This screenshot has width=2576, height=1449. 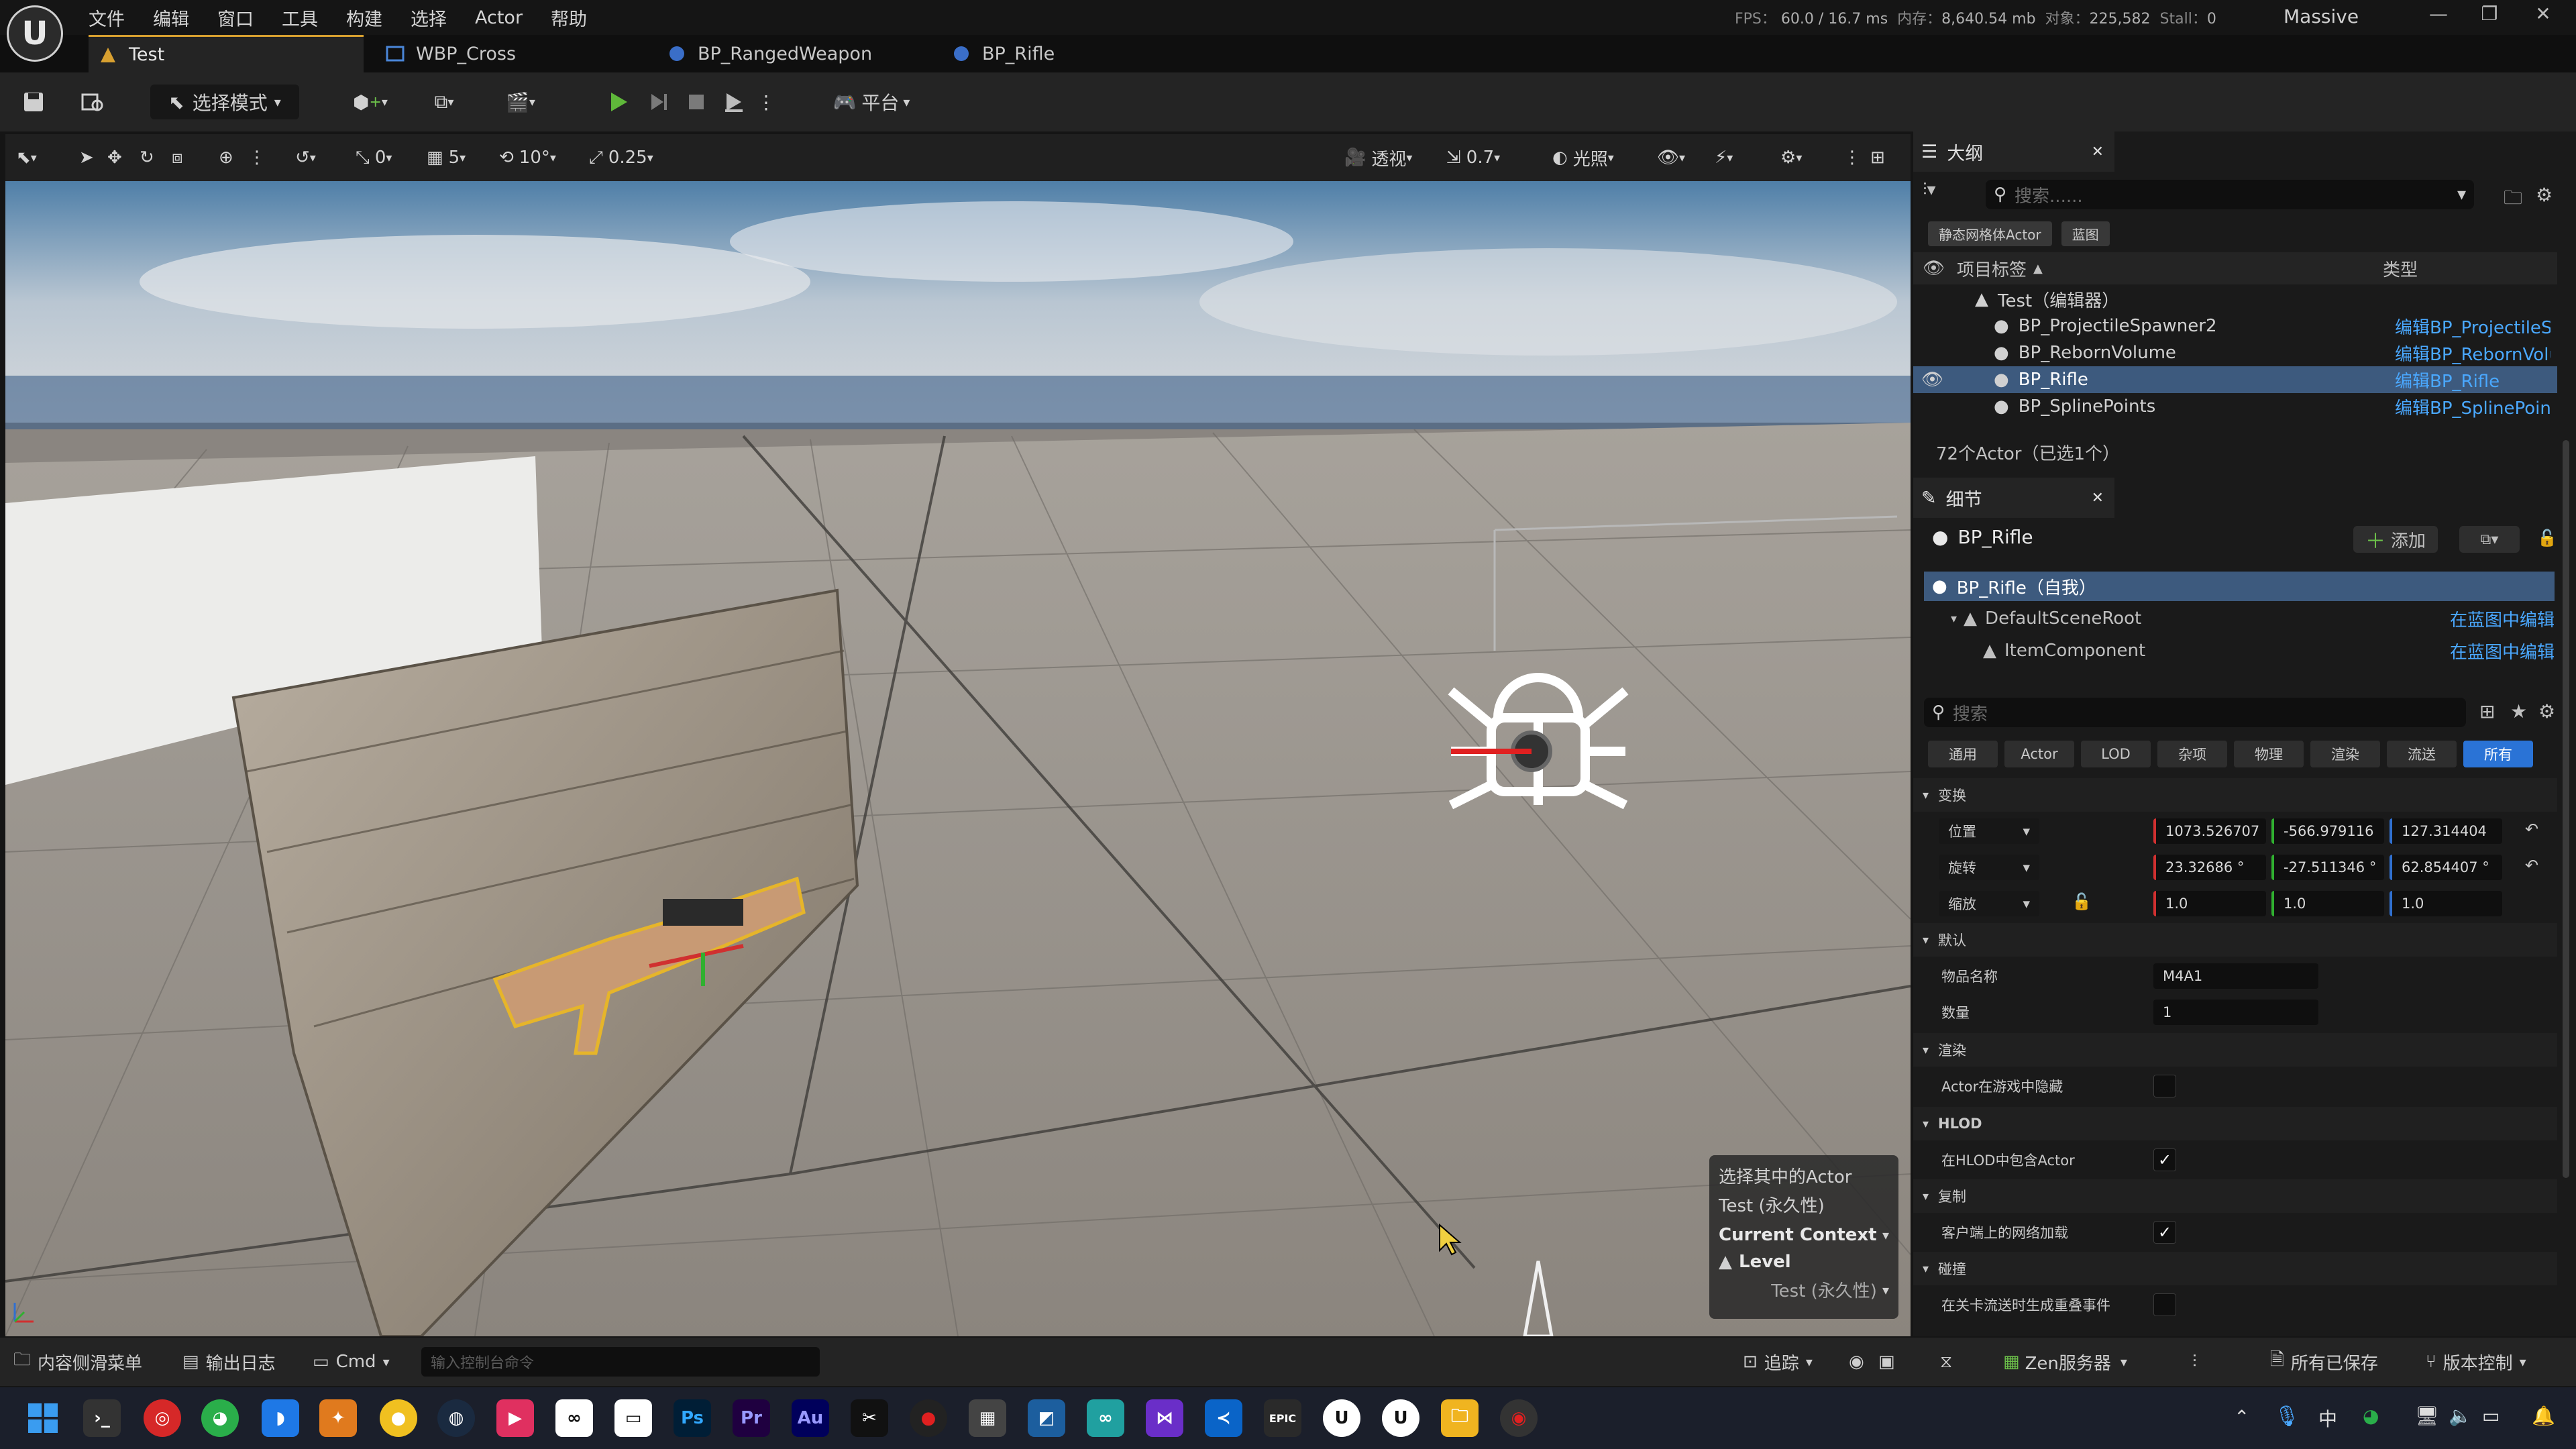 I want to click on settings-icon: ⚙ ▾, so click(x=1791, y=158).